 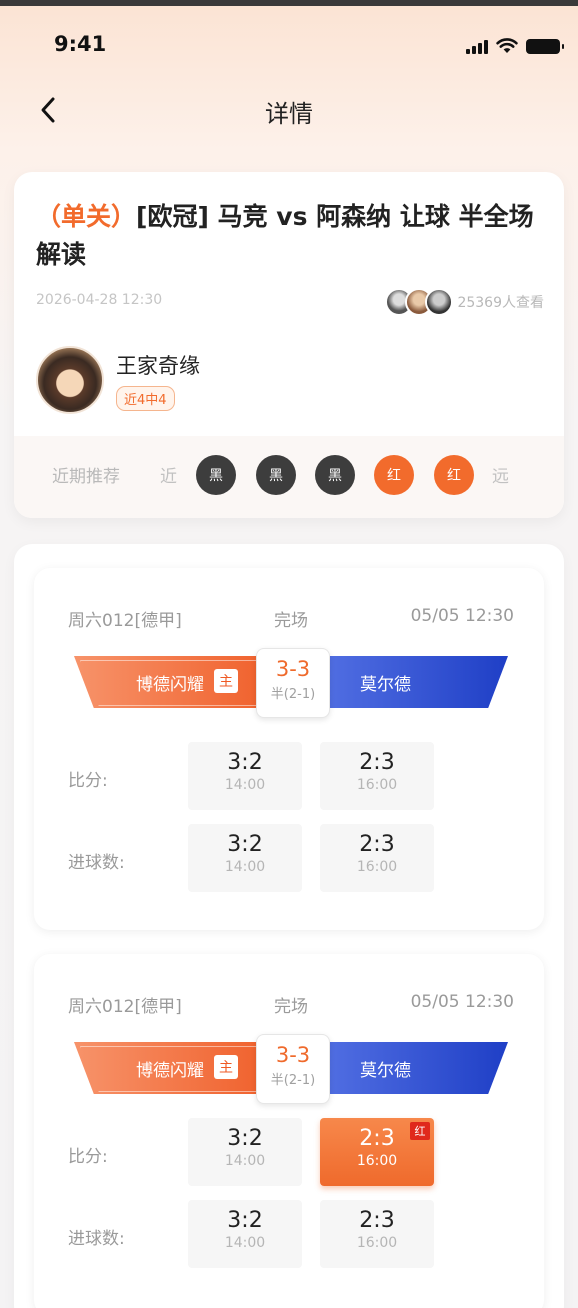 What do you see at coordinates (86, 477) in the screenshot?
I see `recent-label: 近期推荐` at bounding box center [86, 477].